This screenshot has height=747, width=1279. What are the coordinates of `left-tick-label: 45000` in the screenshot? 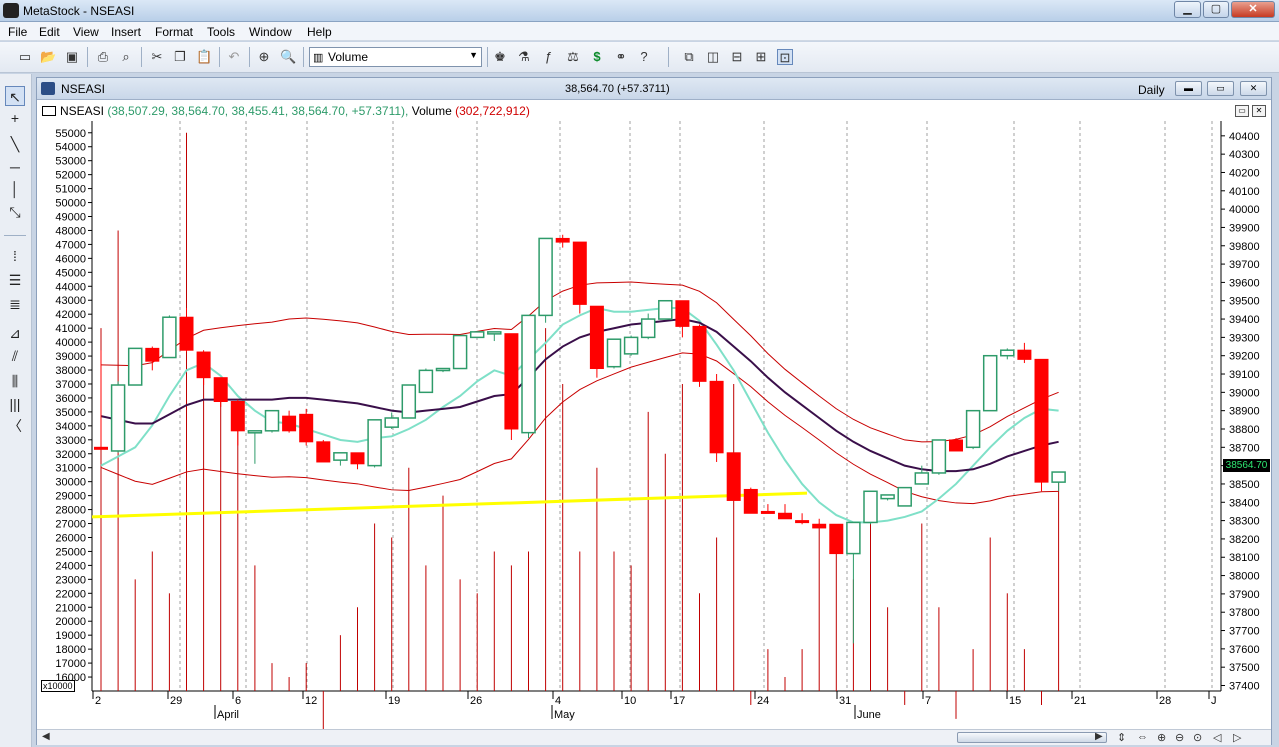 It's located at (70, 273).